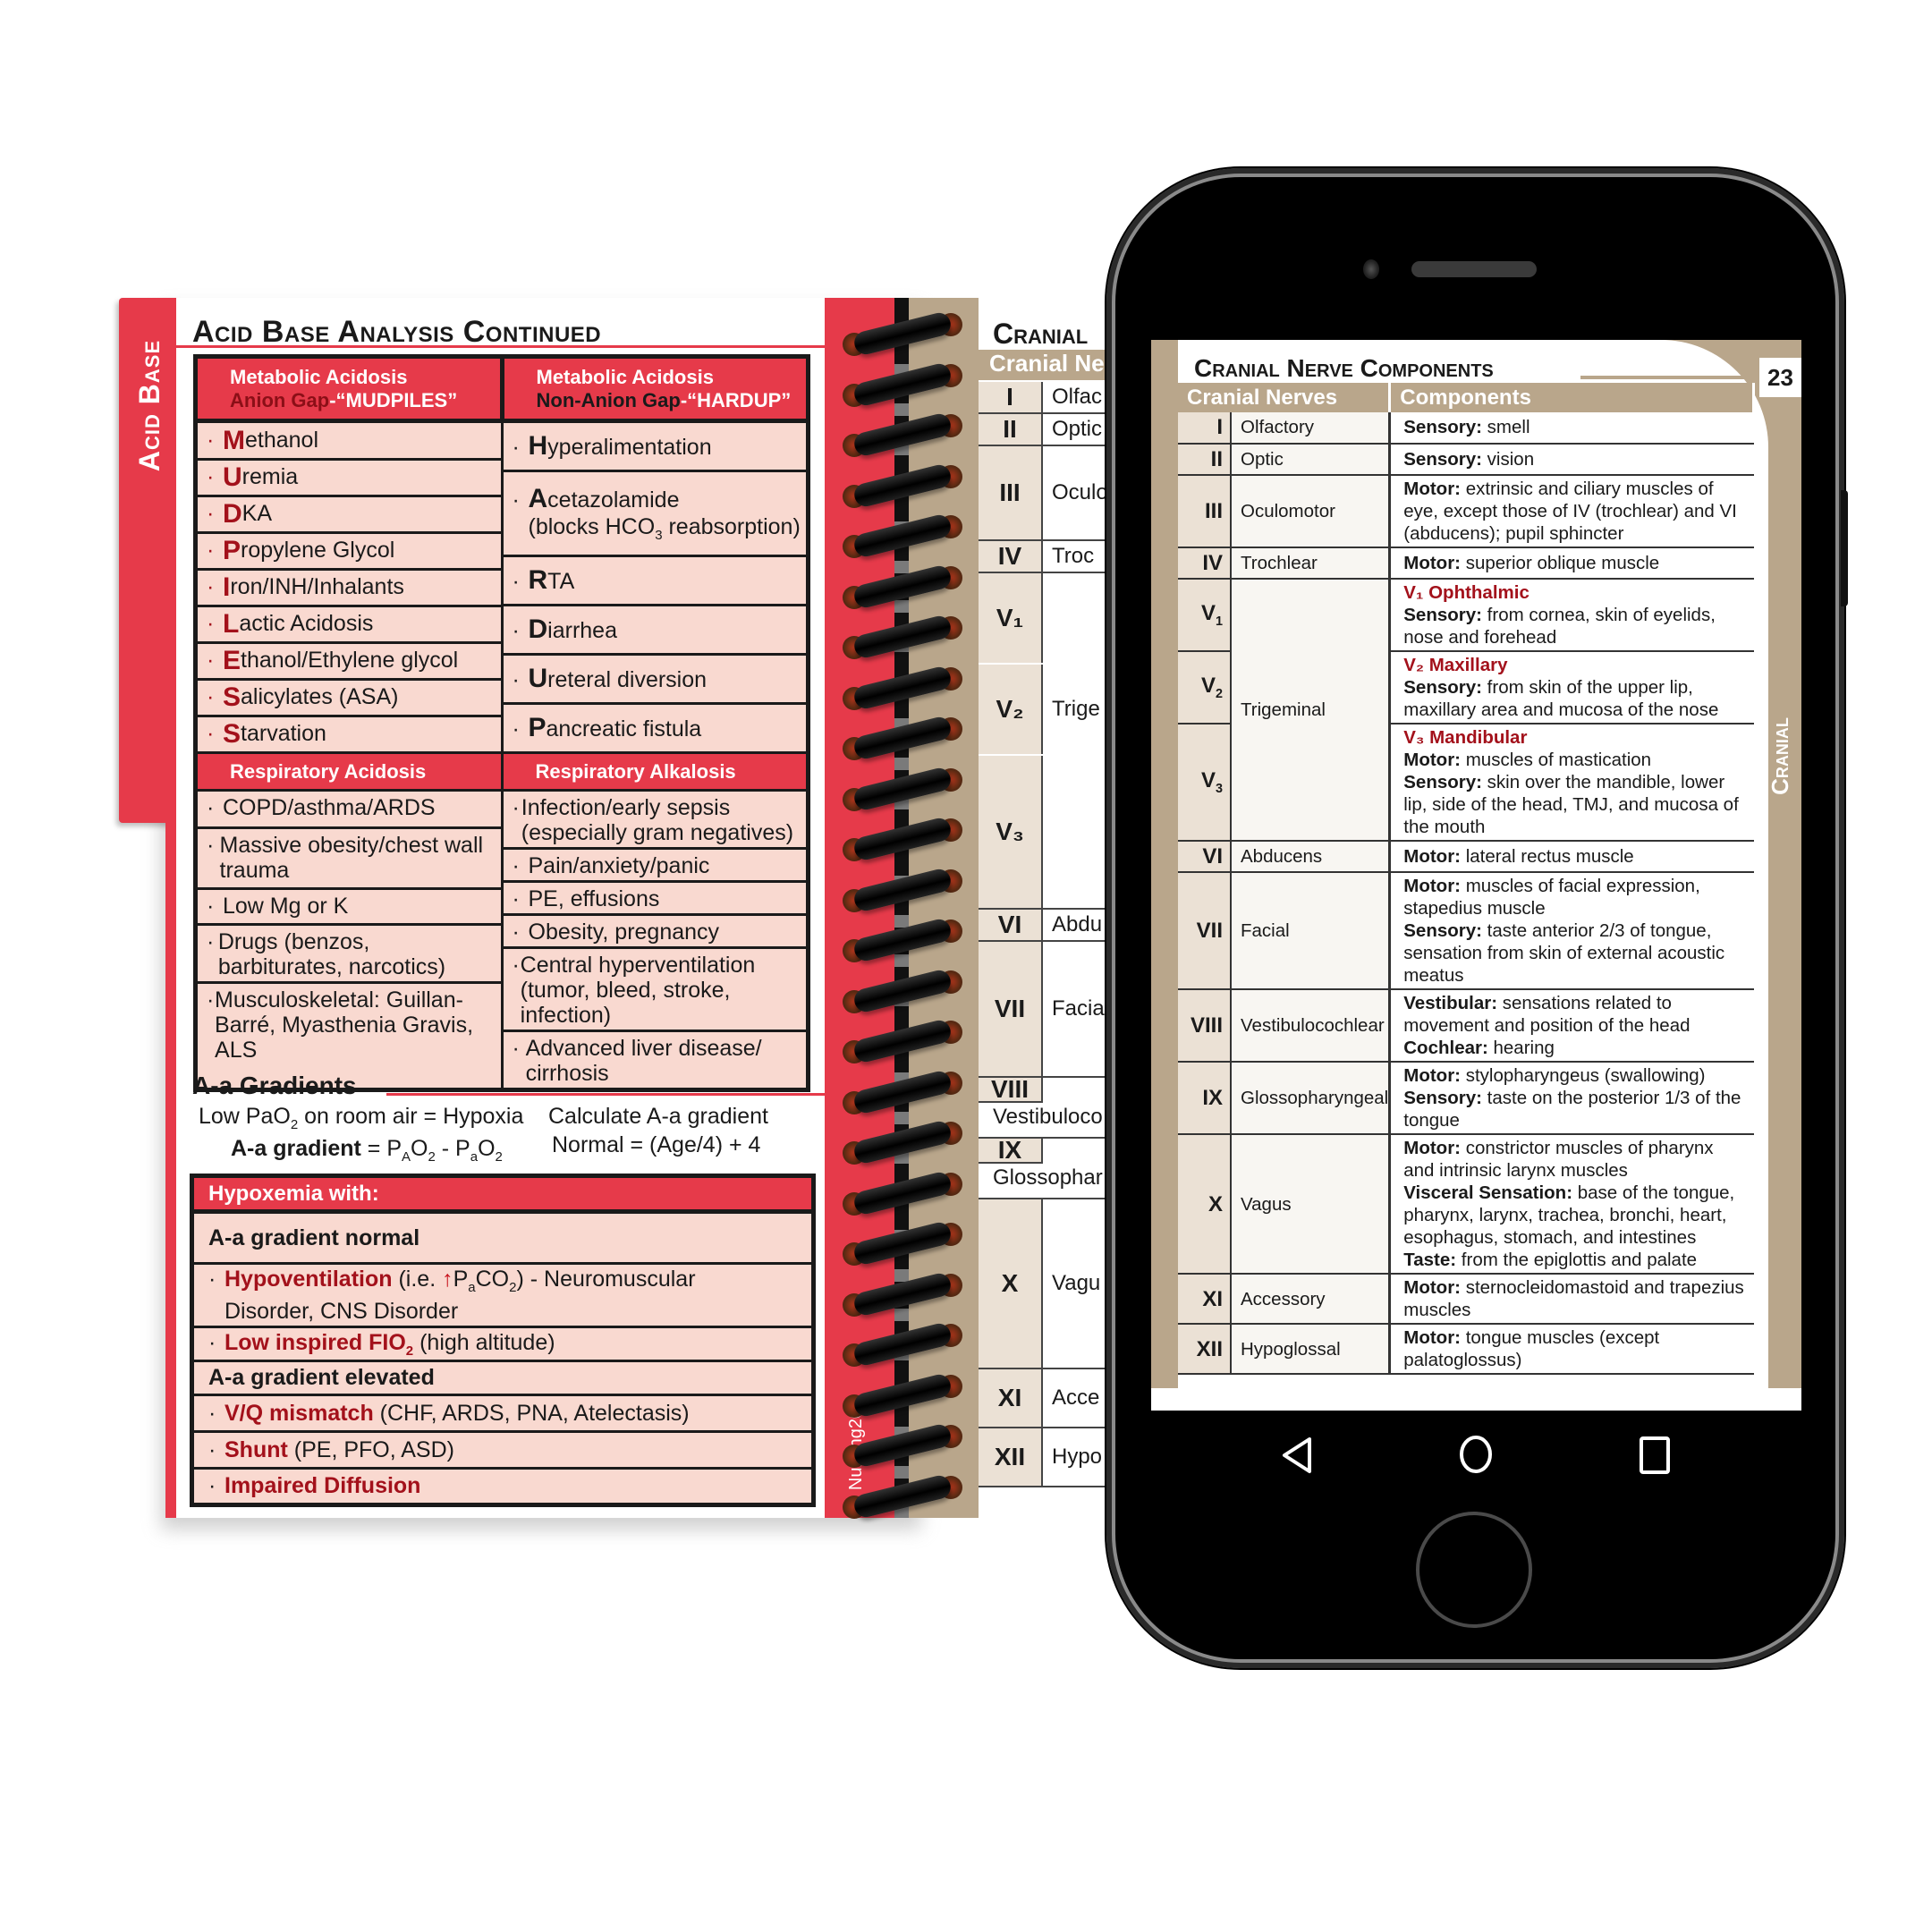 The height and width of the screenshot is (1932, 1932). What do you see at coordinates (232, 513) in the screenshot?
I see `mnemonic-letter: D` at bounding box center [232, 513].